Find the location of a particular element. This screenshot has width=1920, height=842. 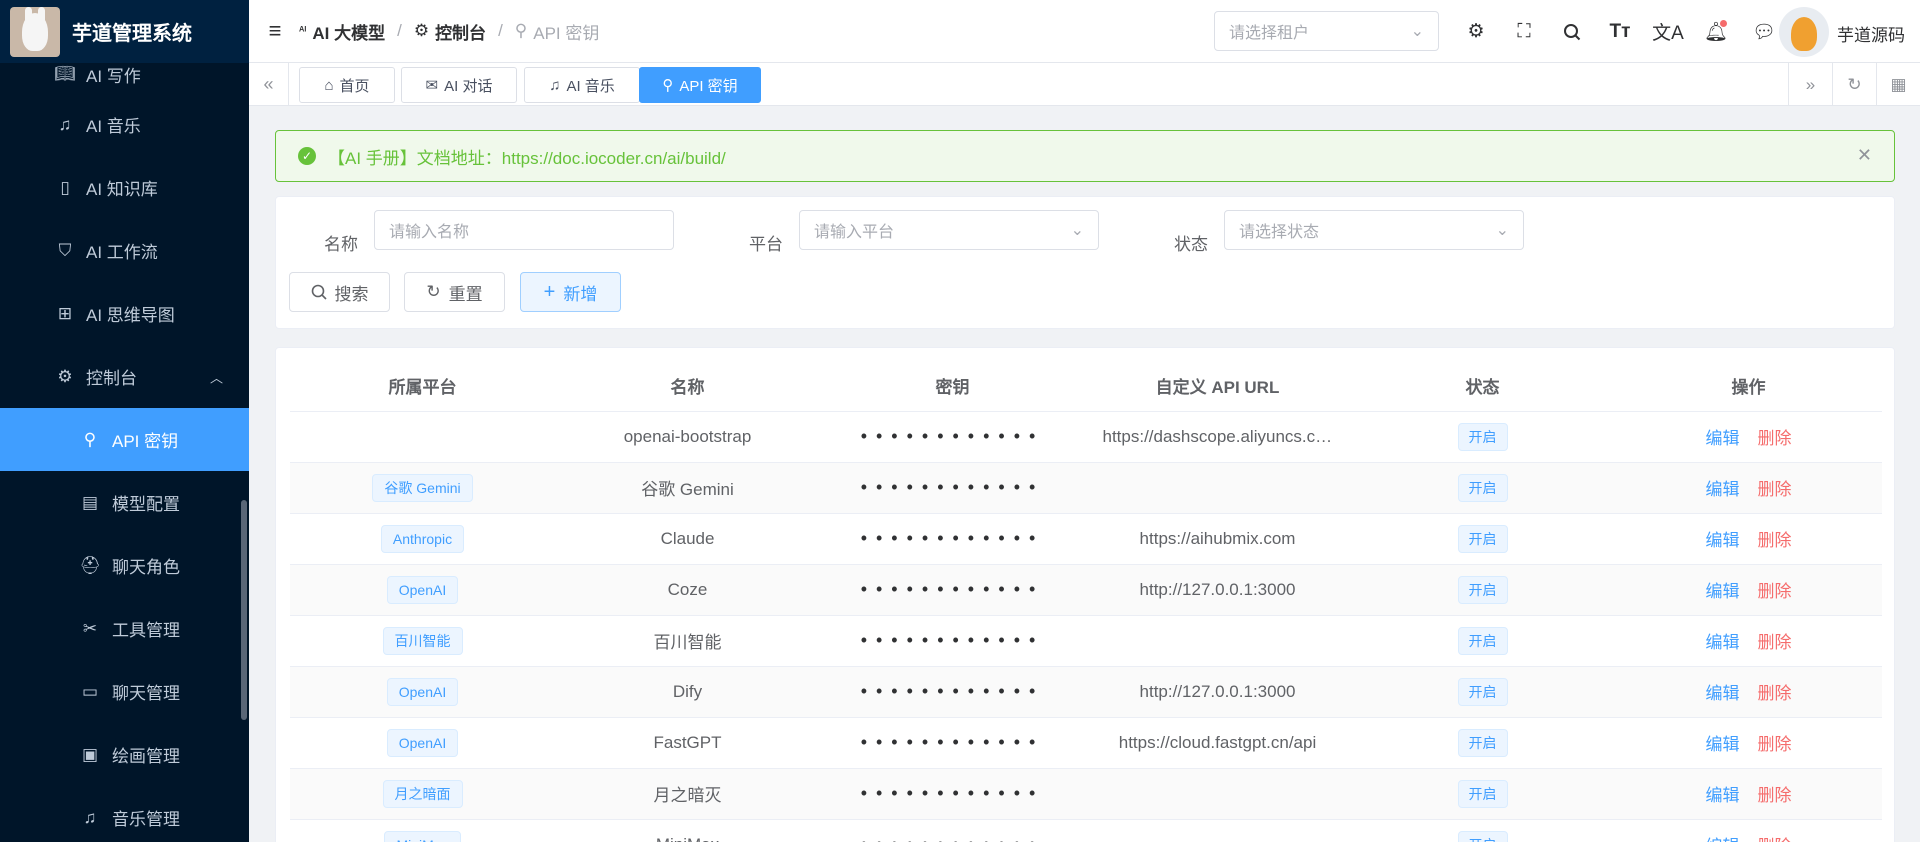

add-button: + 新增 is located at coordinates (570, 292).